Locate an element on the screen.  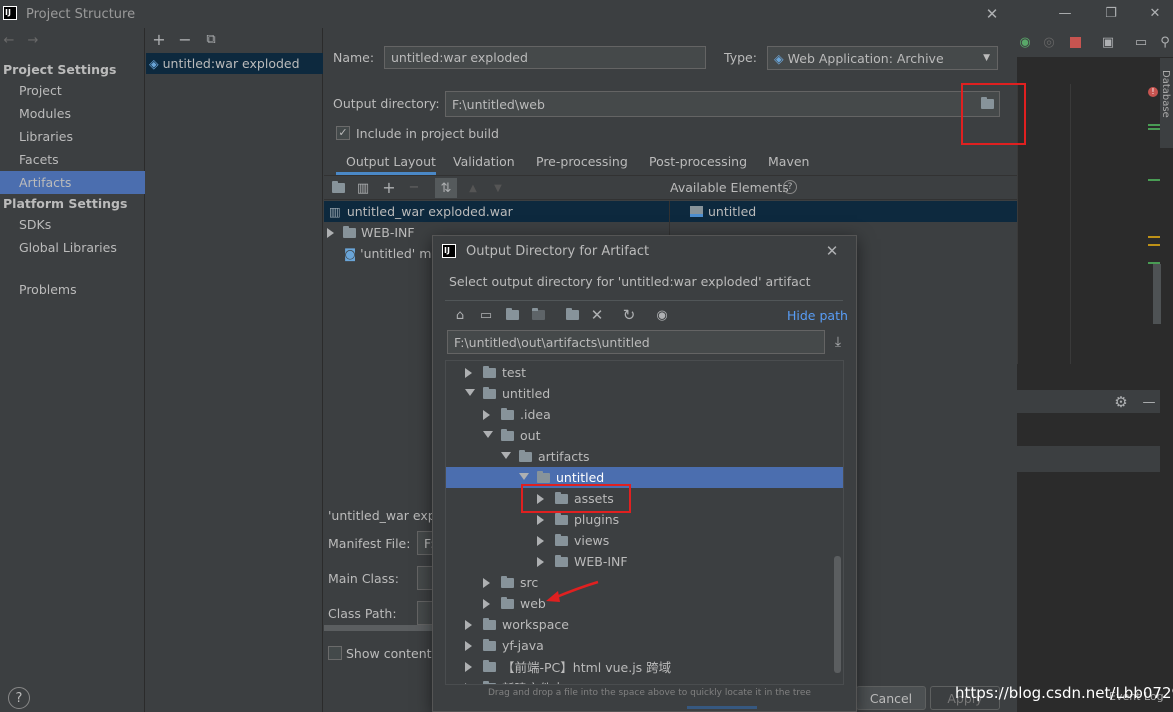
database-tab: Database is located at coordinates (1166, 103).